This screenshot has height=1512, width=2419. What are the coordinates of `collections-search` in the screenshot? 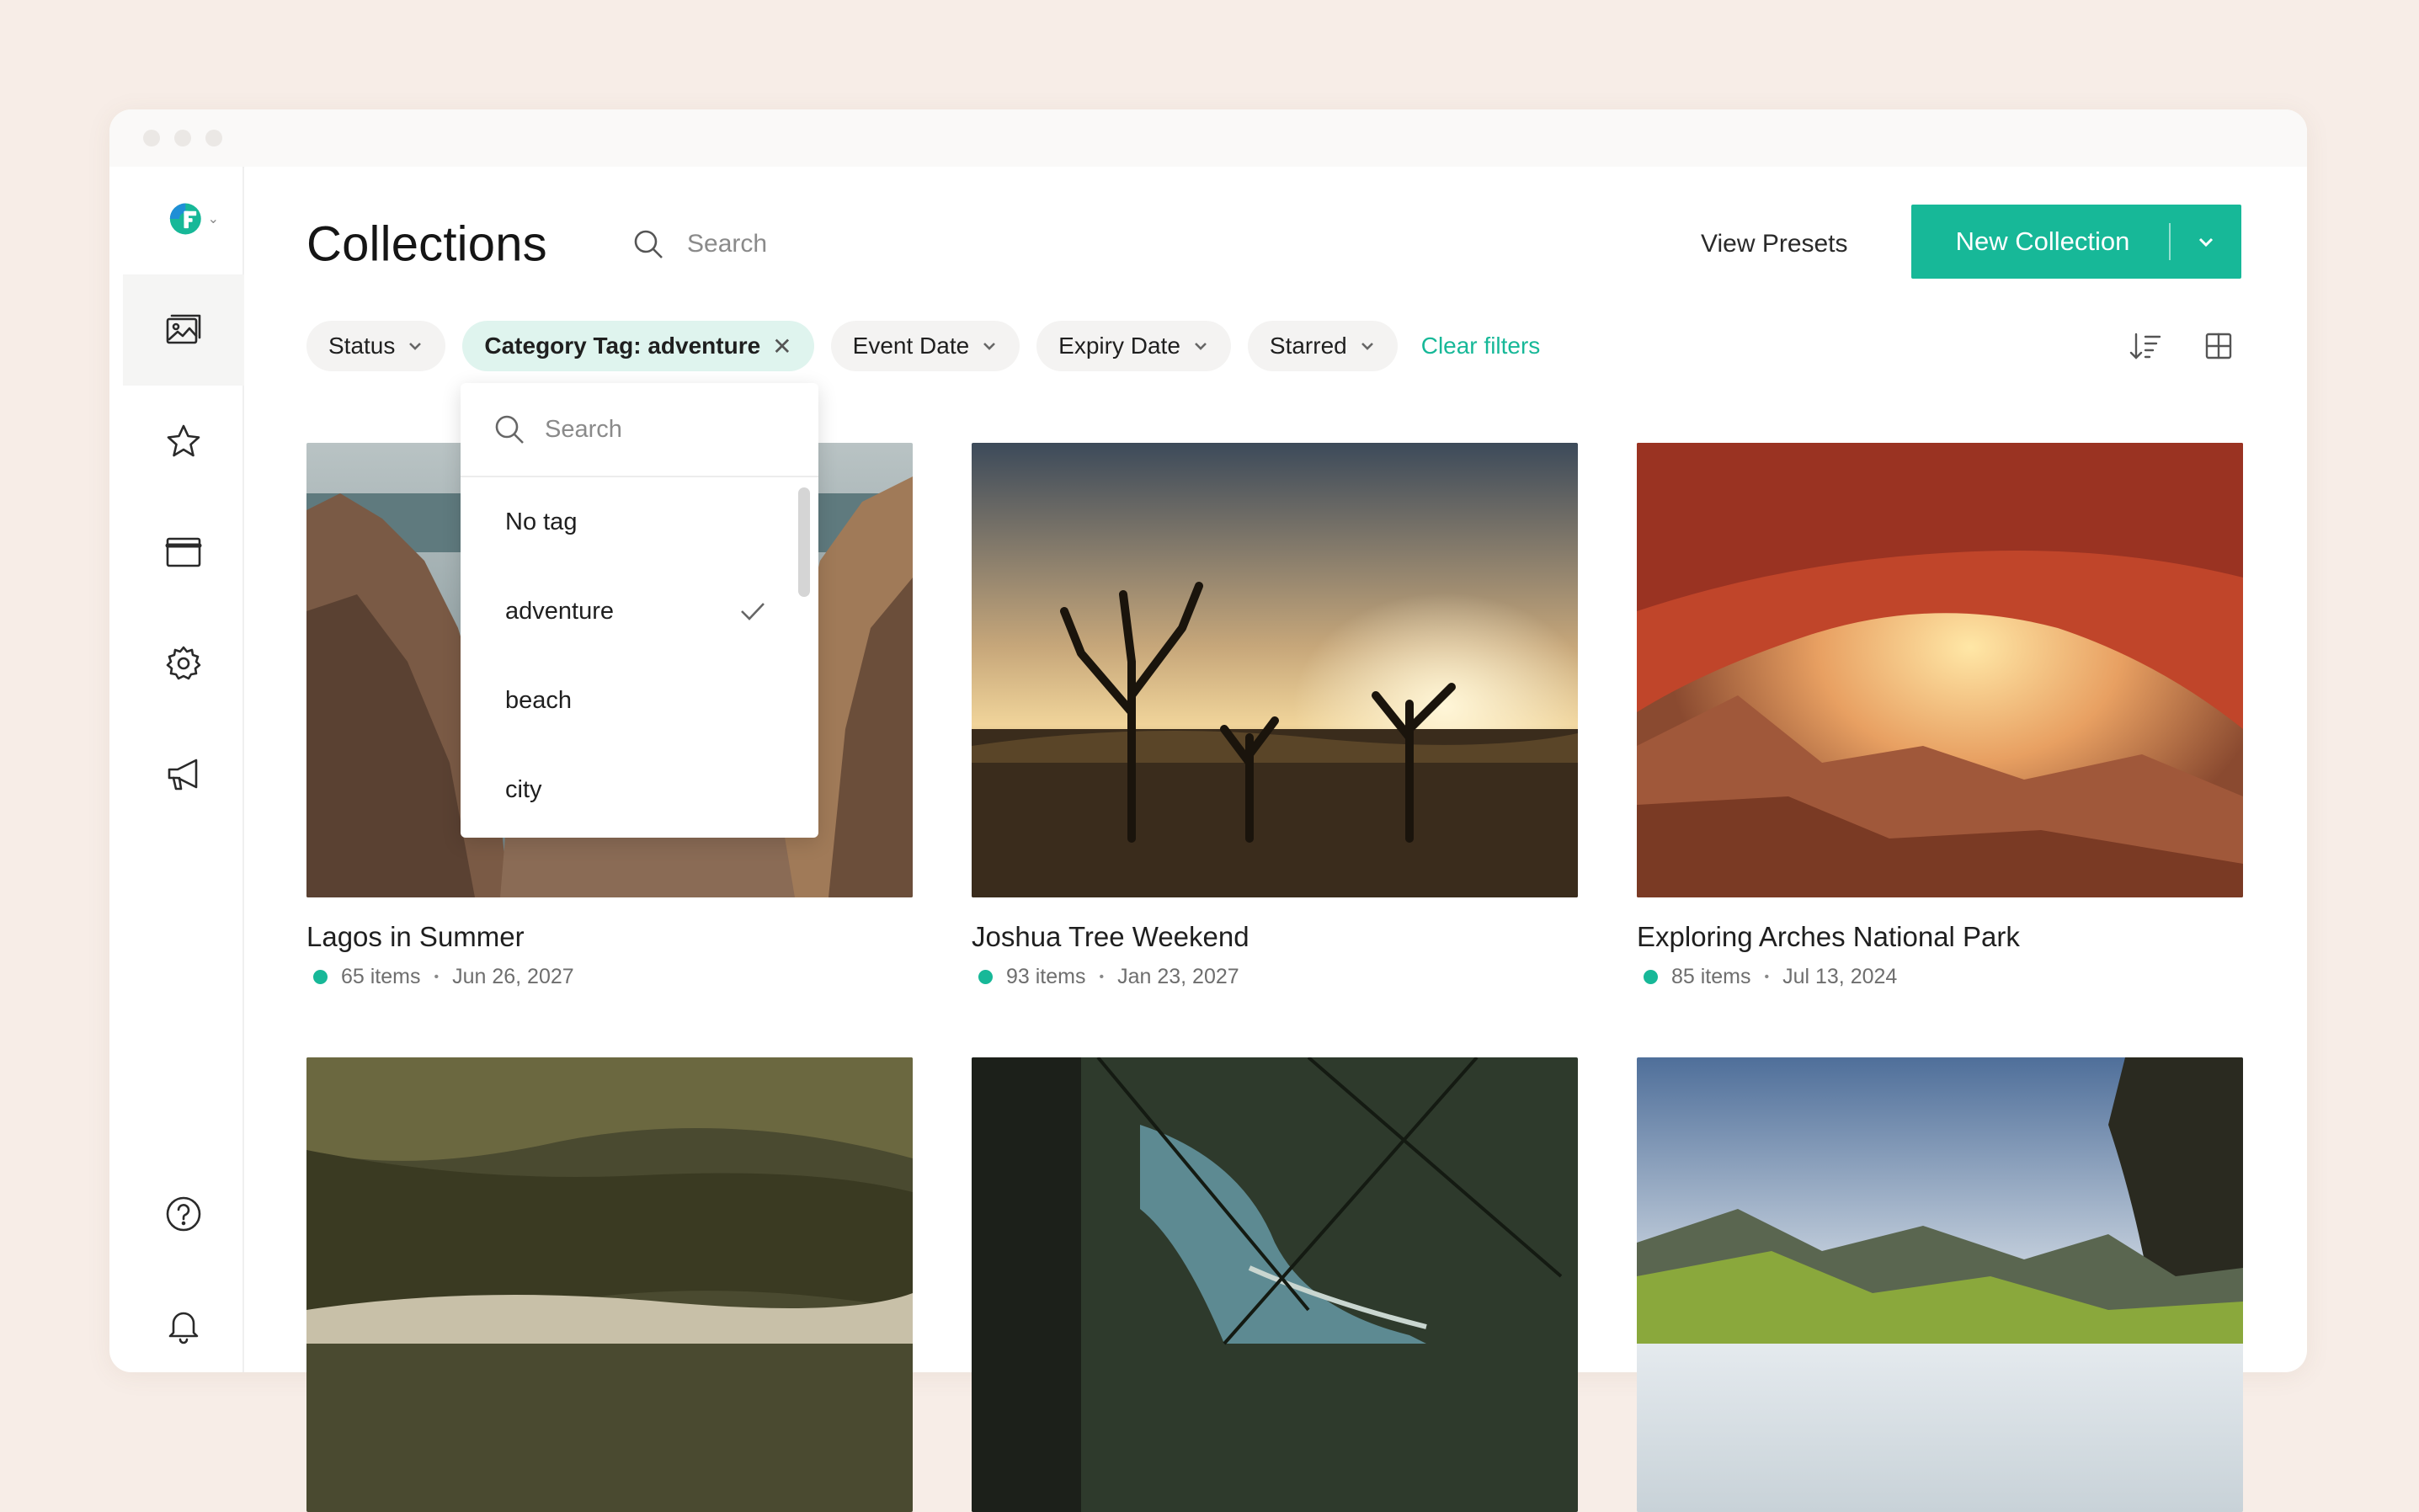 It's located at (757, 245).